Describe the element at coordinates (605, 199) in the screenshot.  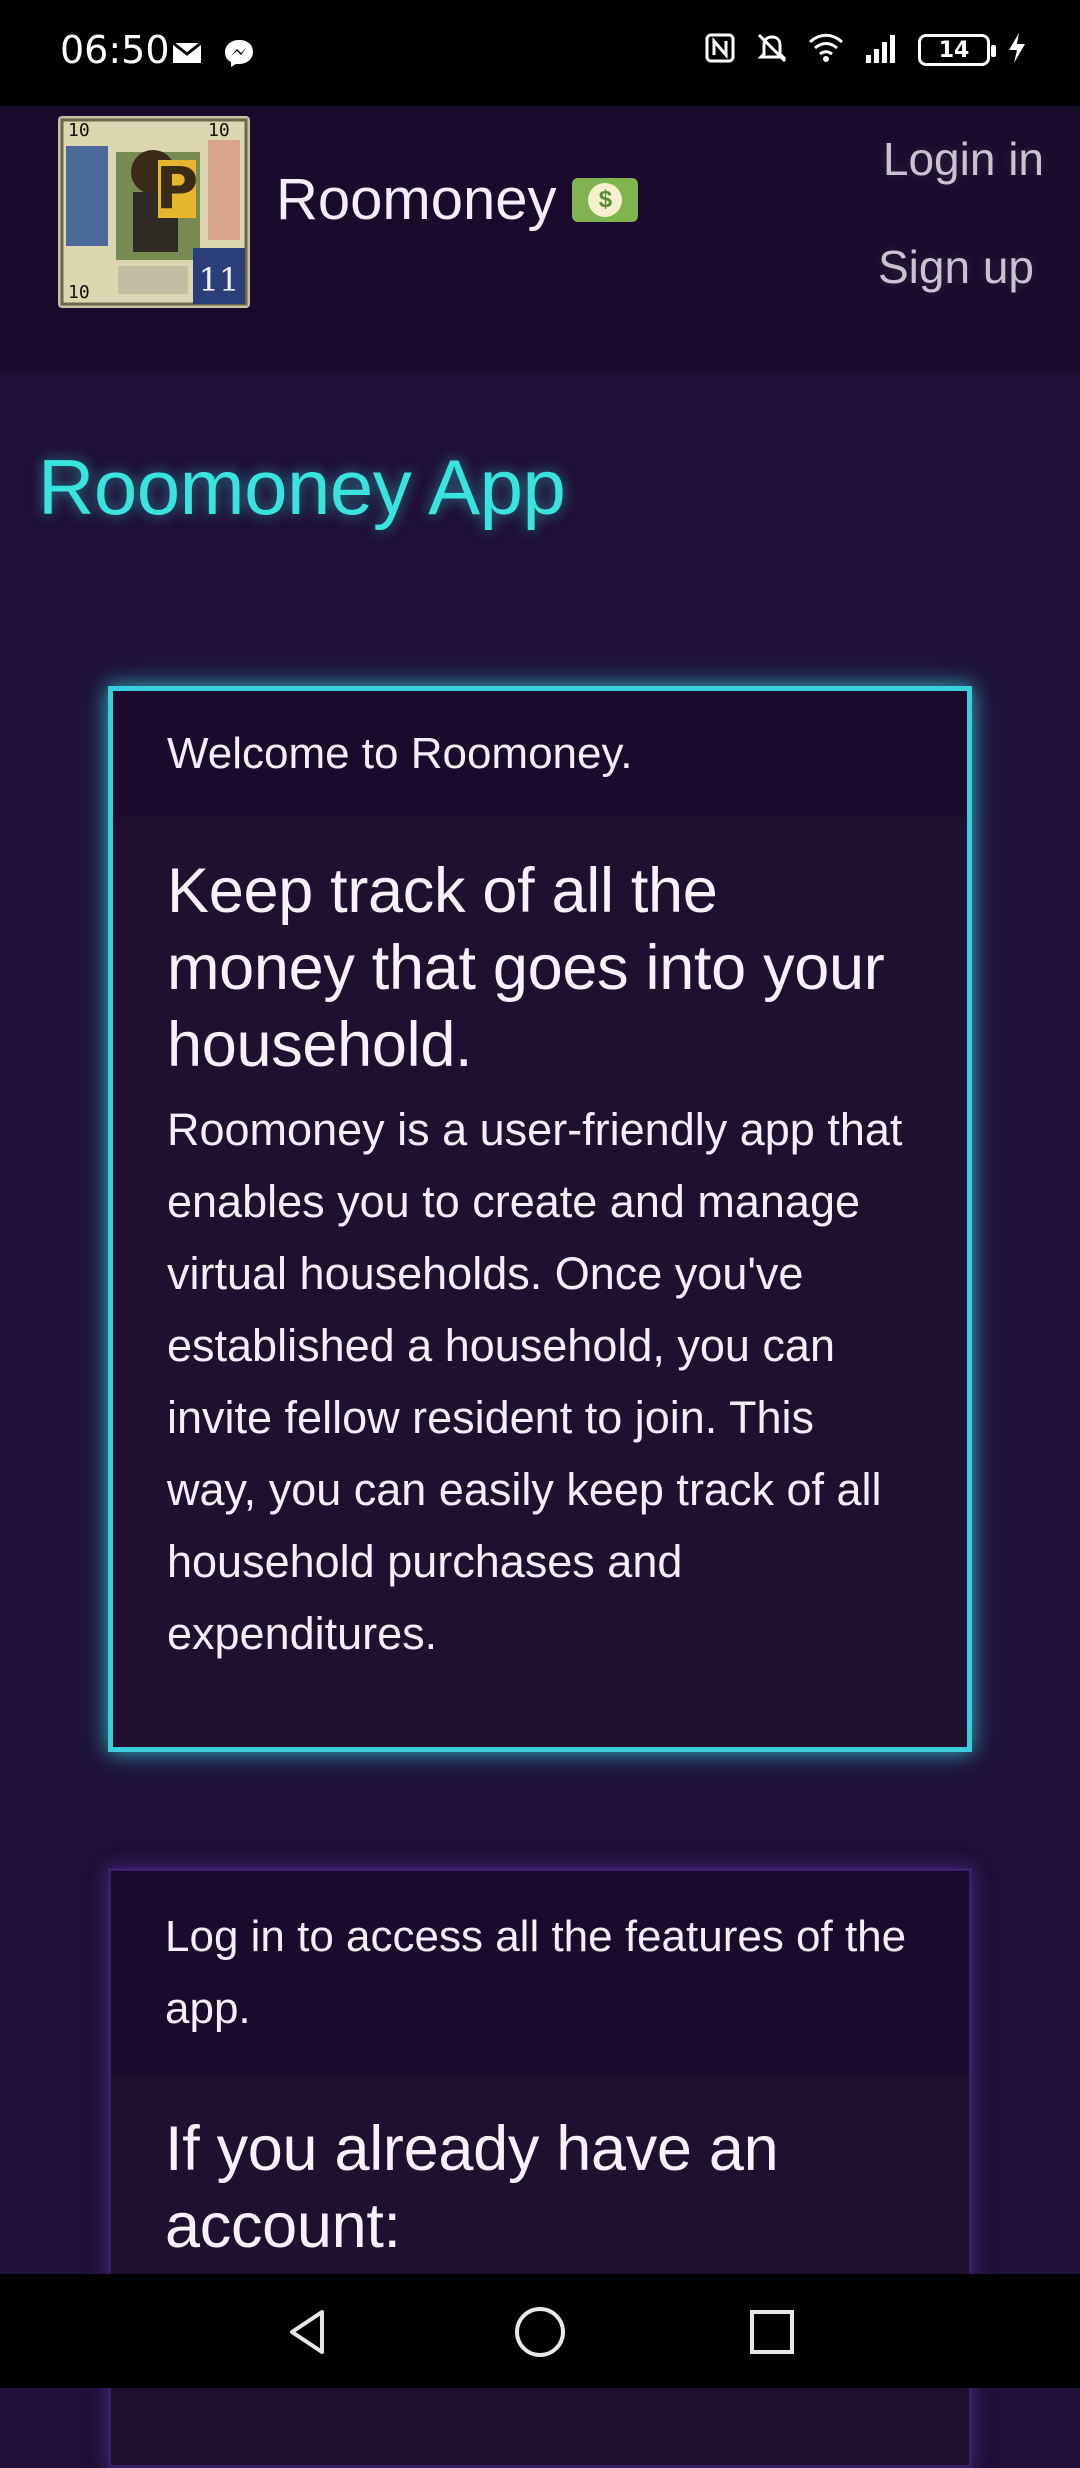
I see `money-icon: $` at that location.